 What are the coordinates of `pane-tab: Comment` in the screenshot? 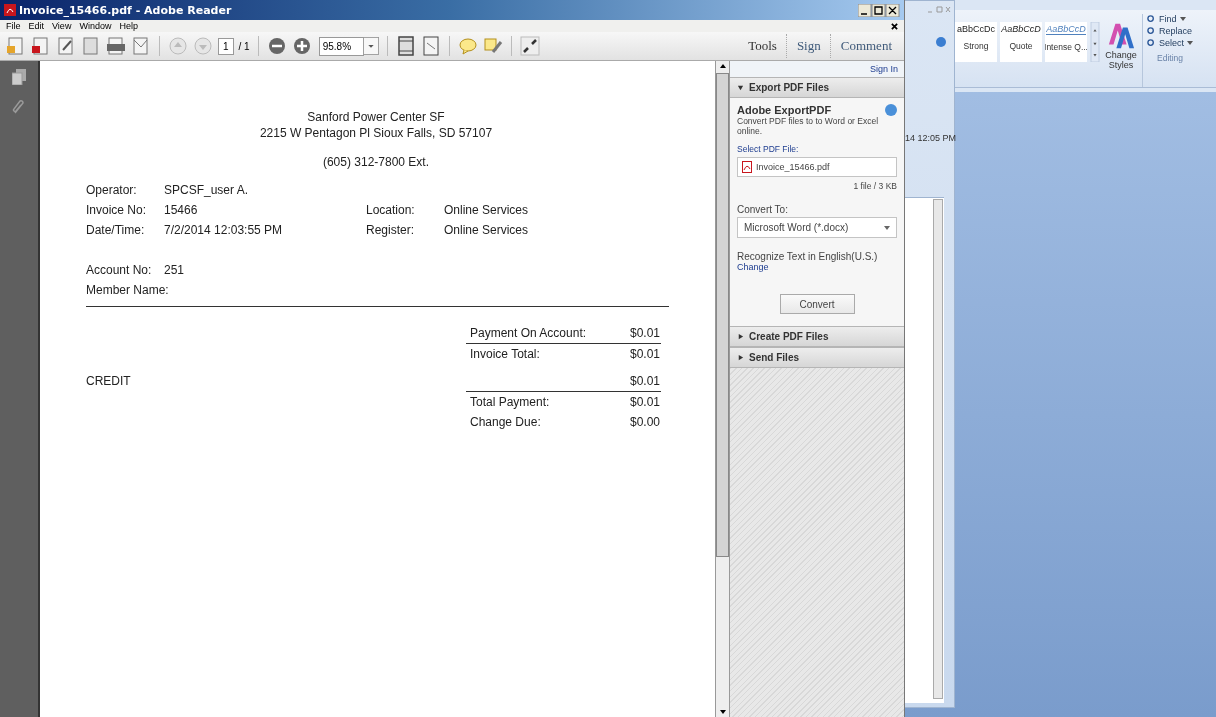 It's located at (866, 46).